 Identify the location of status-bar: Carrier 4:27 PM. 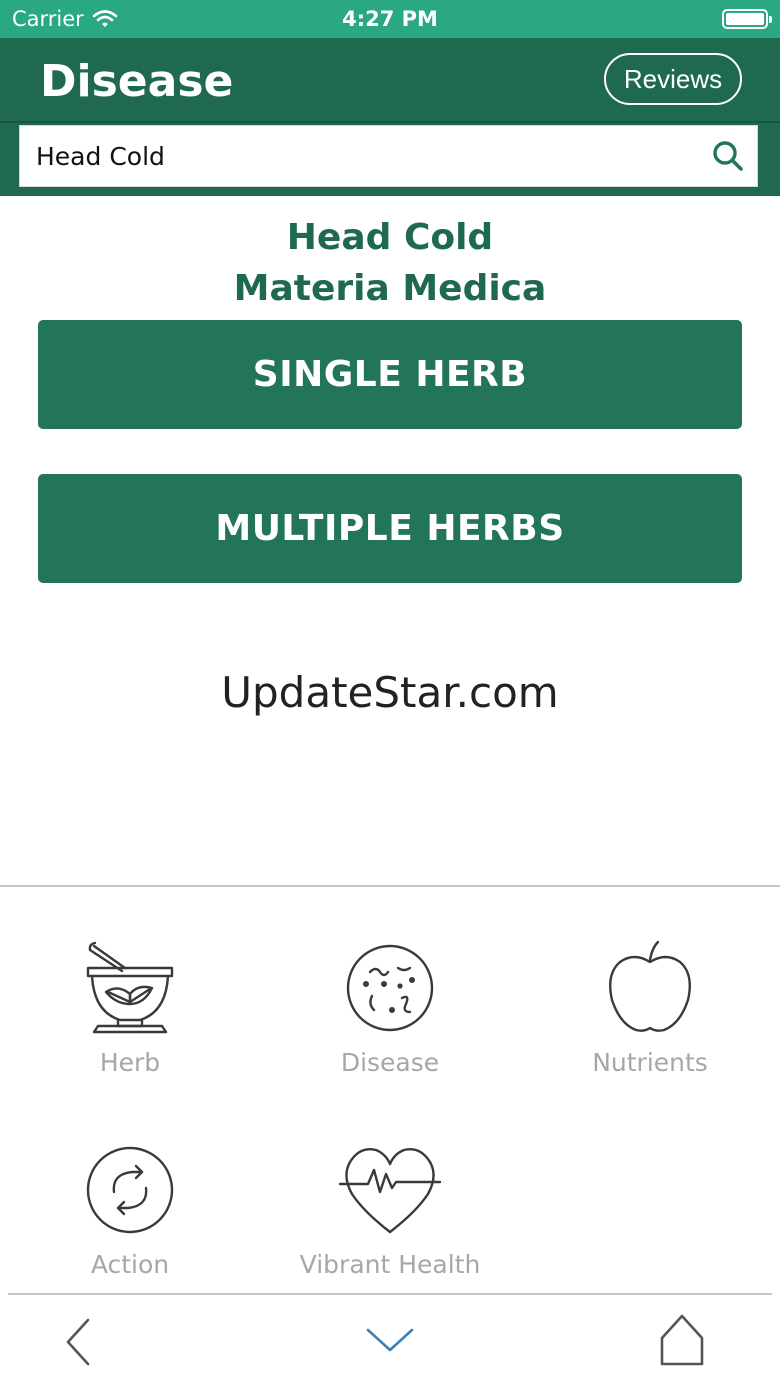
(390, 19).